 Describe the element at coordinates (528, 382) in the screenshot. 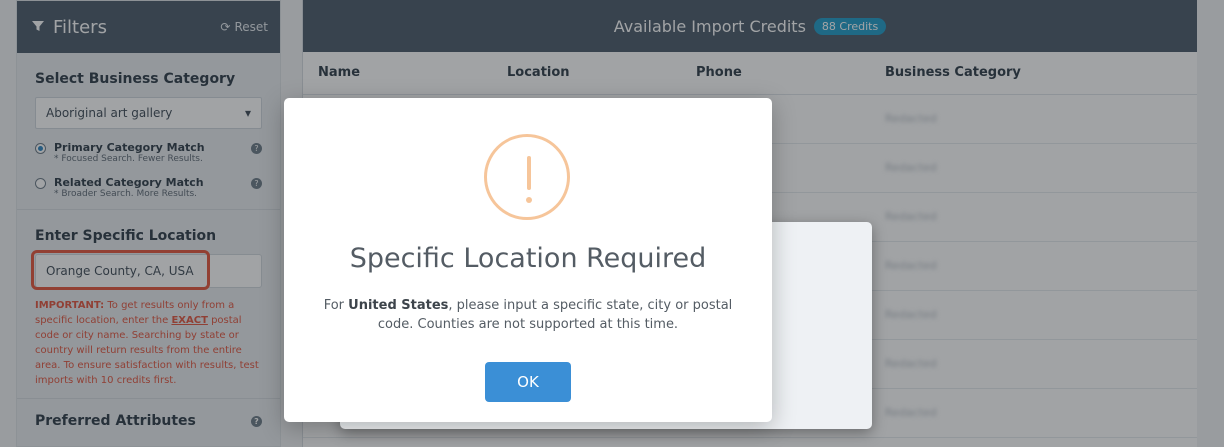

I see `ok-button: OK` at that location.